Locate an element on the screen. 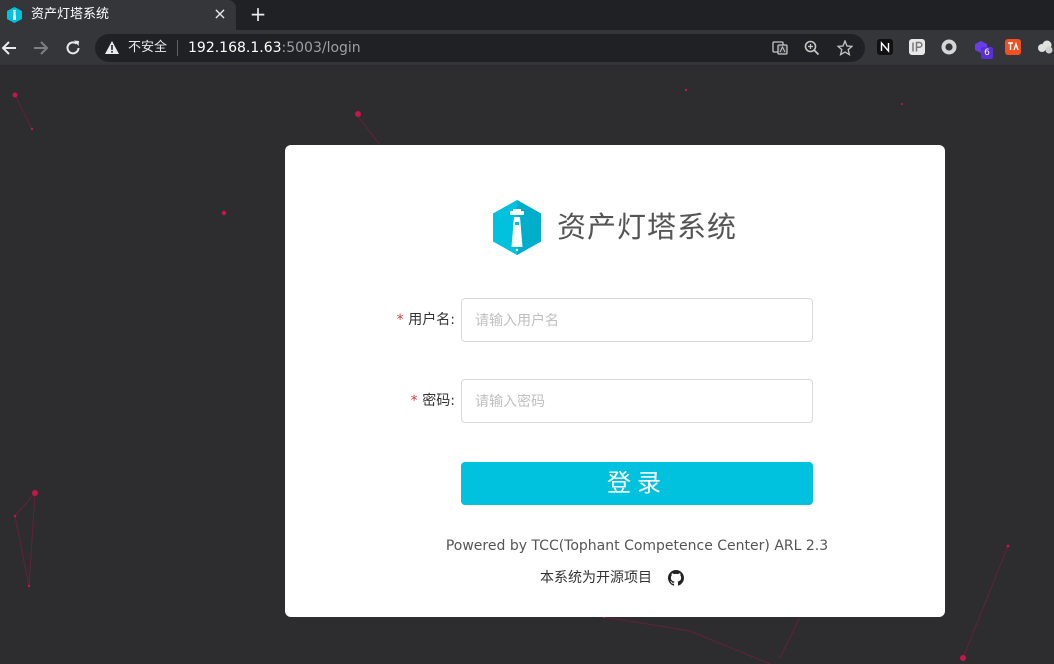 This screenshot has width=1054, height=664. username-input is located at coordinates (637, 320).